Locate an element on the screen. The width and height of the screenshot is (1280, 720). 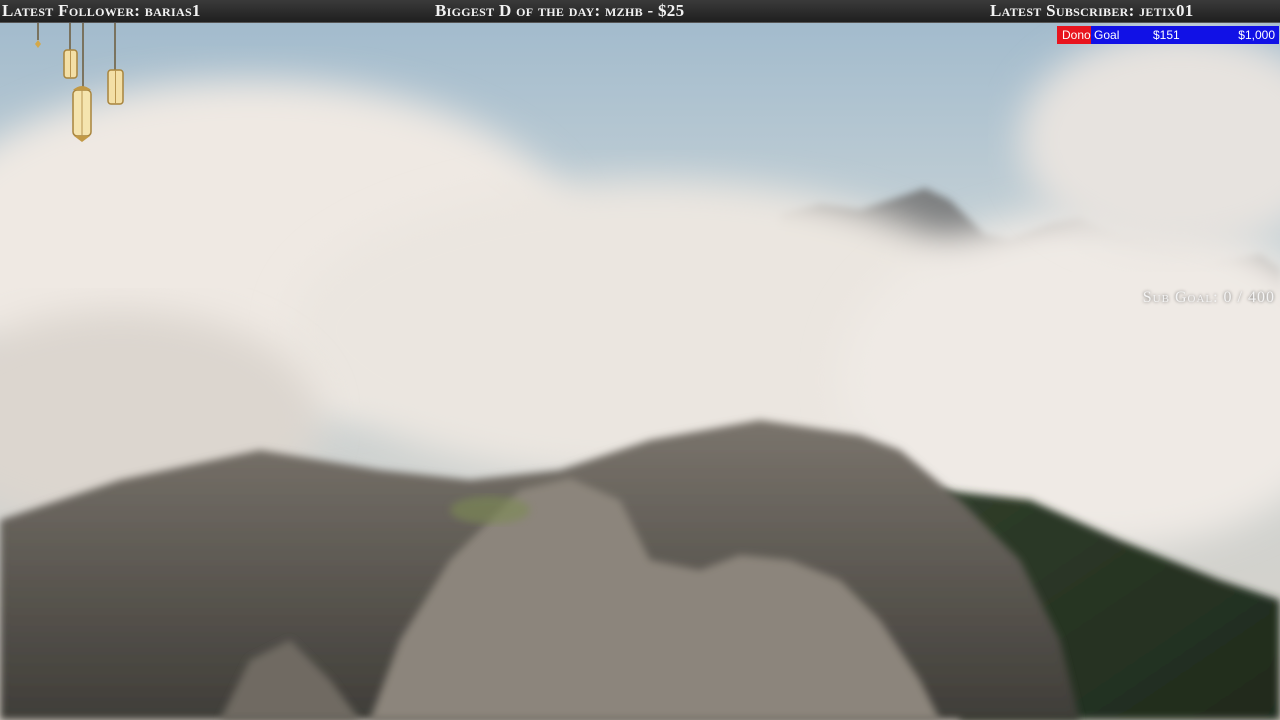
hanging-lanterns-icon is located at coordinates (79, 82).